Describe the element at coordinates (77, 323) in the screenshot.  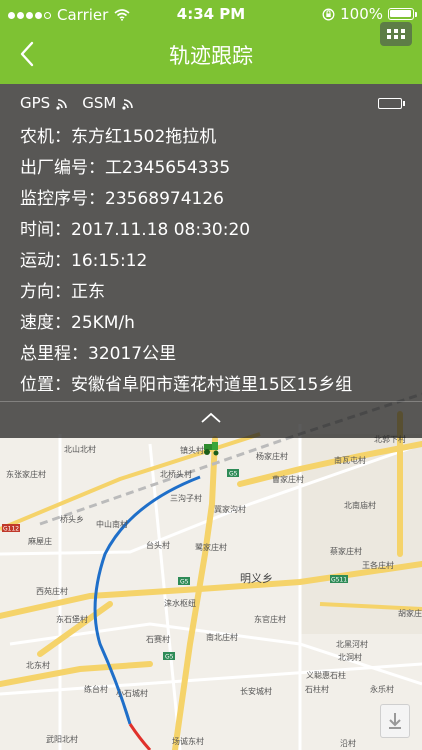
I see `info-speed: 速度：25KM/h` at that location.